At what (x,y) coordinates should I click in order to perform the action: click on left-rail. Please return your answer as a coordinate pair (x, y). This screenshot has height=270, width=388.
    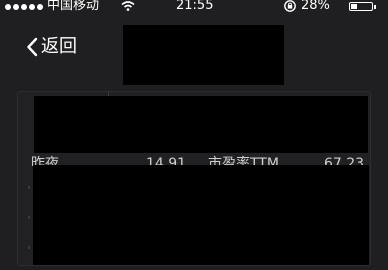
    Looking at the image, I should click on (29, 215).